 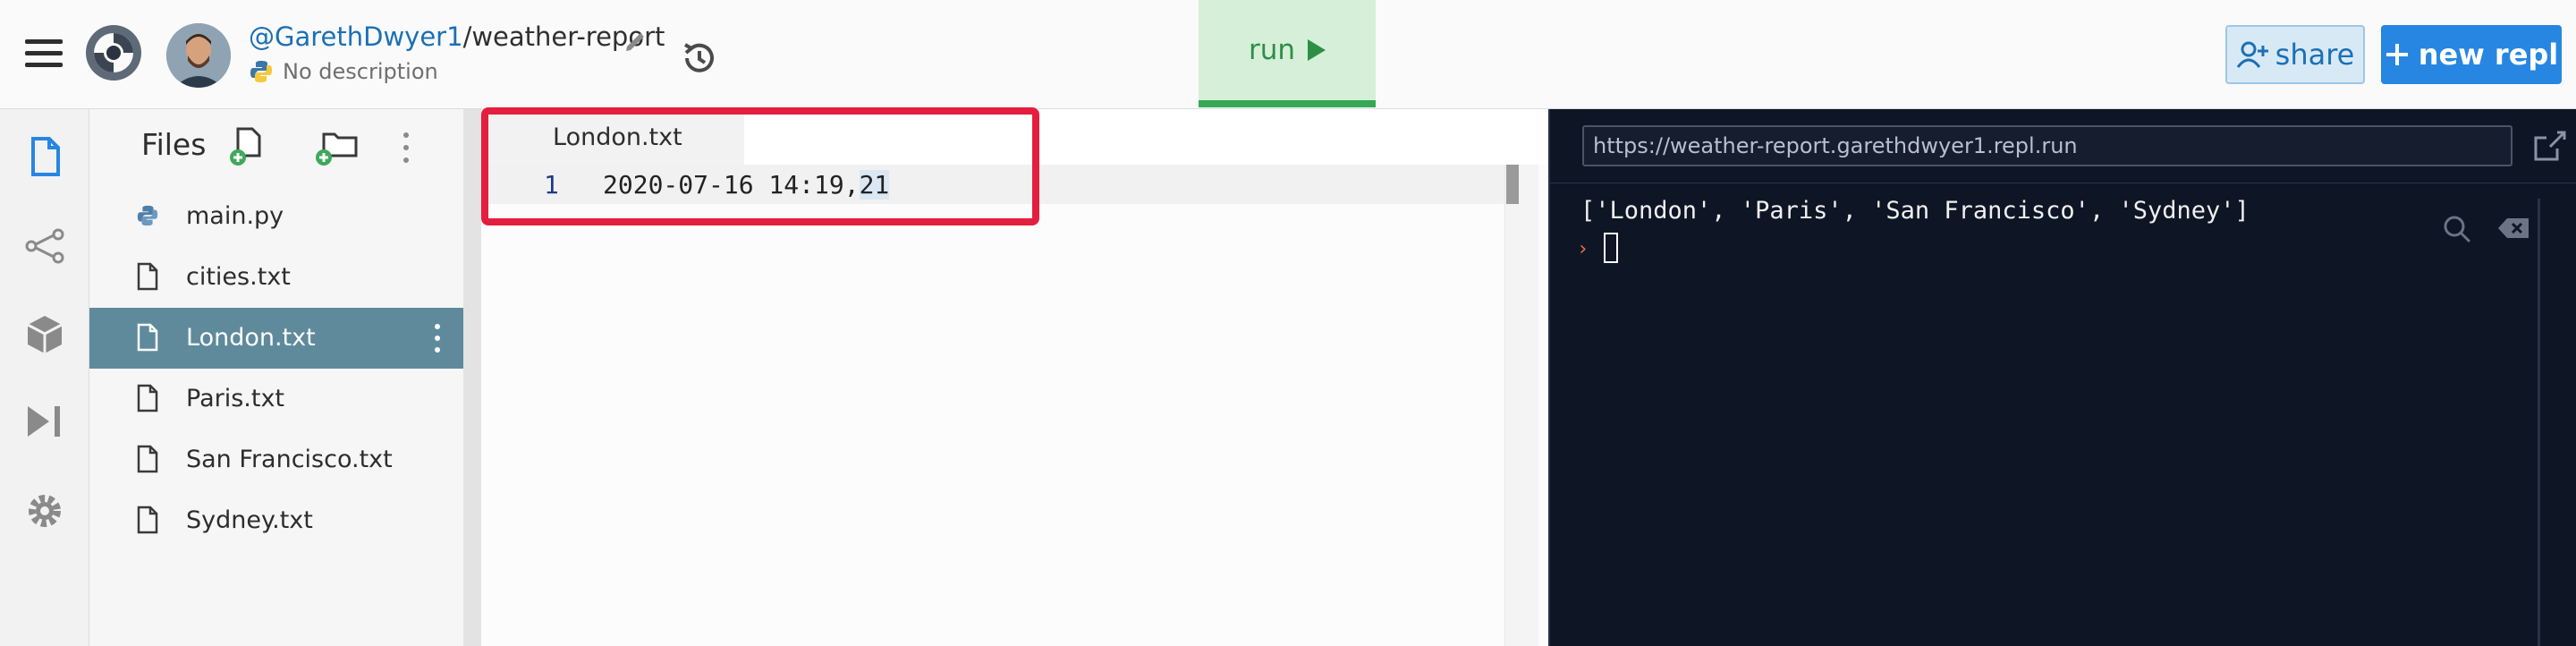 I want to click on files-more-options-icon, so click(x=406, y=148).